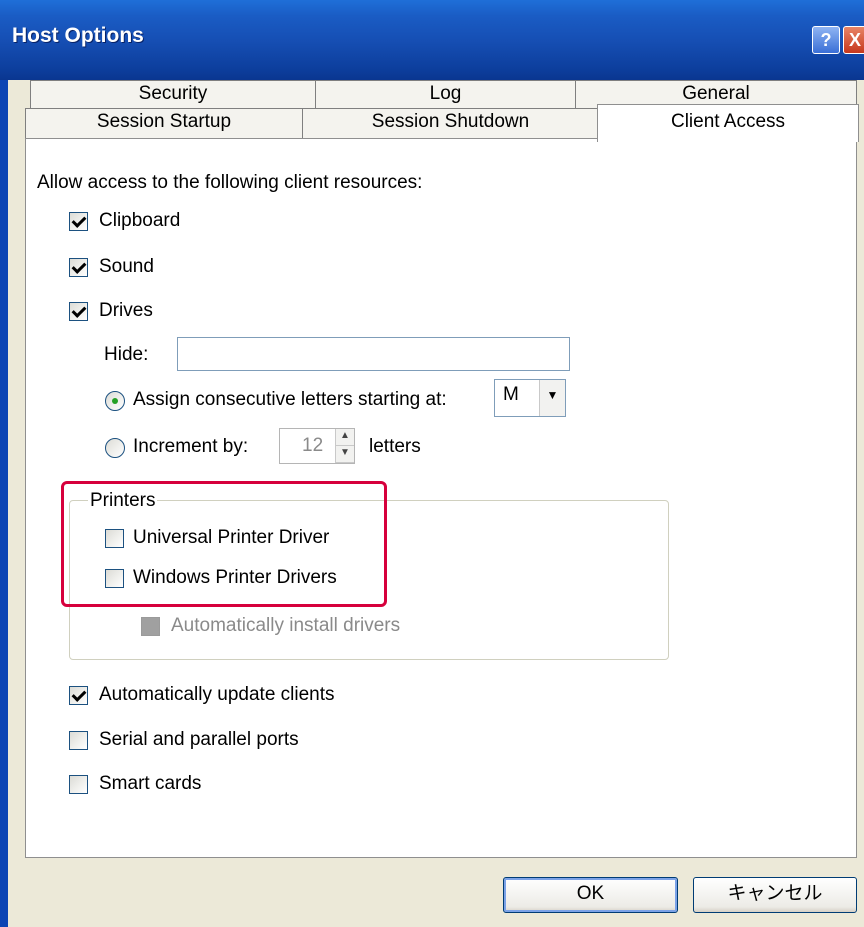 The image size is (864, 927). I want to click on assign-letters-label: Assign consecutive letters starting at:, so click(290, 400).